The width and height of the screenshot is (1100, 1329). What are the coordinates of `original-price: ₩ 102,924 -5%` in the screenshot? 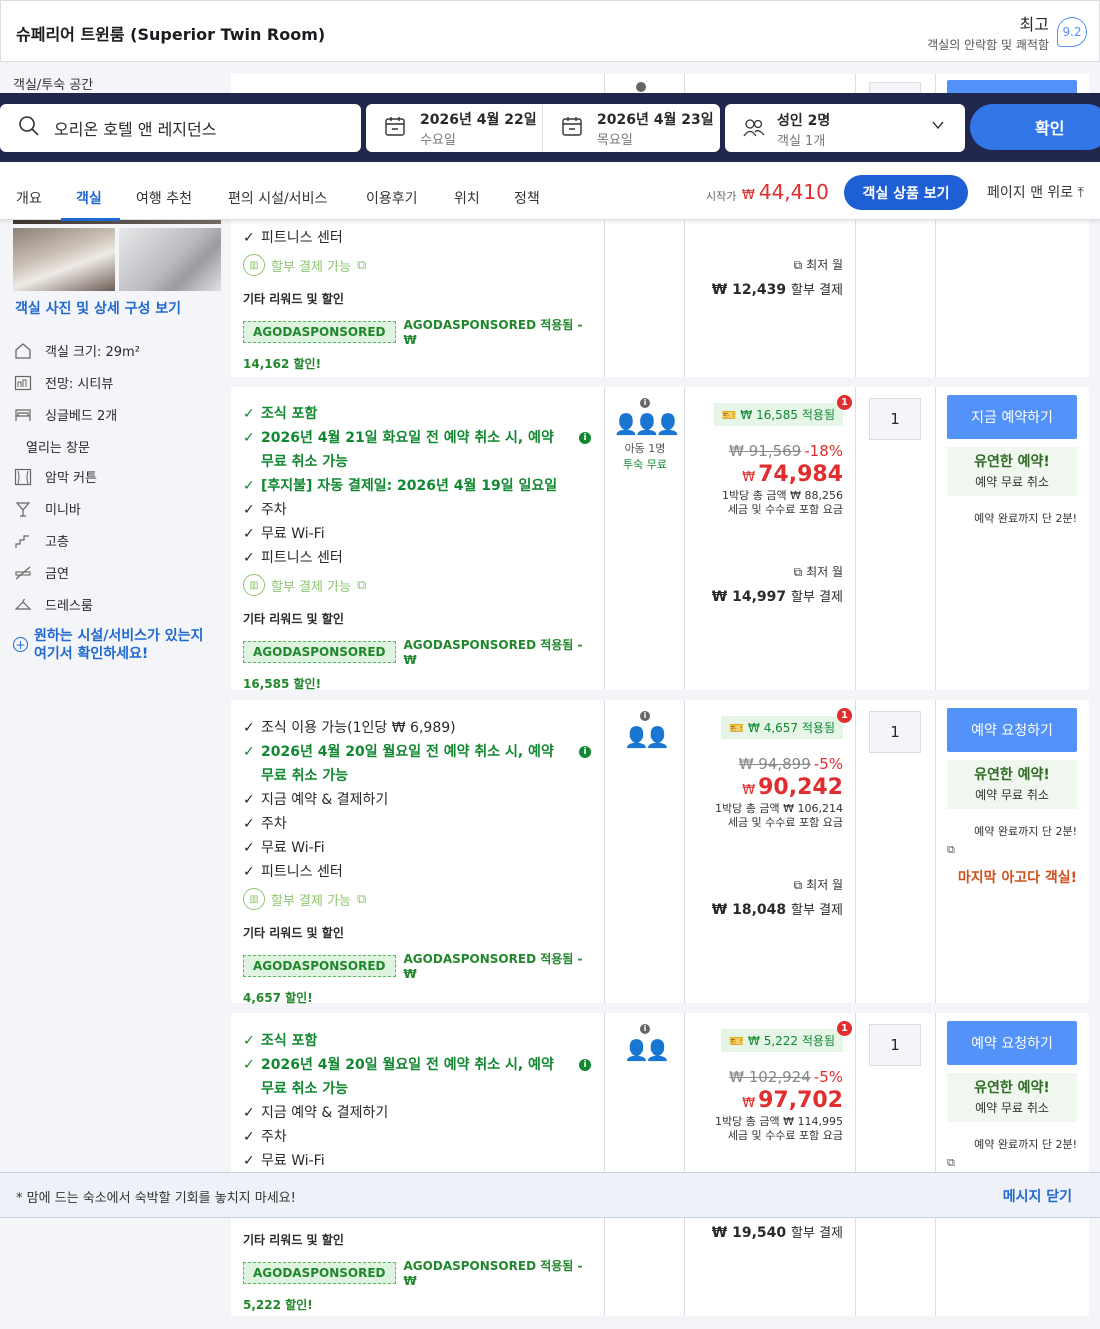 It's located at (786, 1077).